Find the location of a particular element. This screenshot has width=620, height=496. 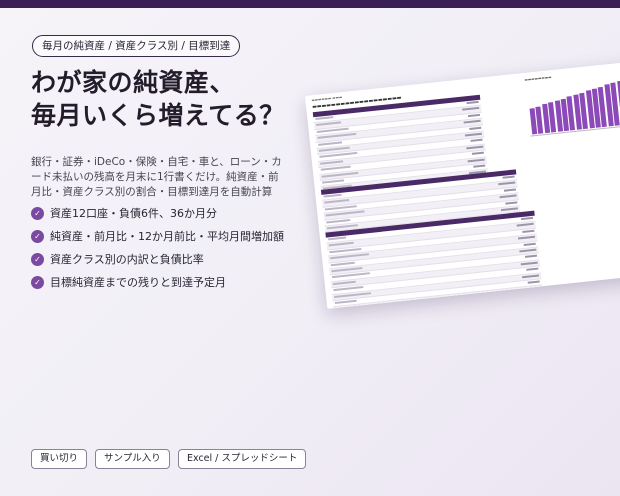

chart-title-placeholder: ▬▬▬▬▬▬▬▬ is located at coordinates (538, 78).